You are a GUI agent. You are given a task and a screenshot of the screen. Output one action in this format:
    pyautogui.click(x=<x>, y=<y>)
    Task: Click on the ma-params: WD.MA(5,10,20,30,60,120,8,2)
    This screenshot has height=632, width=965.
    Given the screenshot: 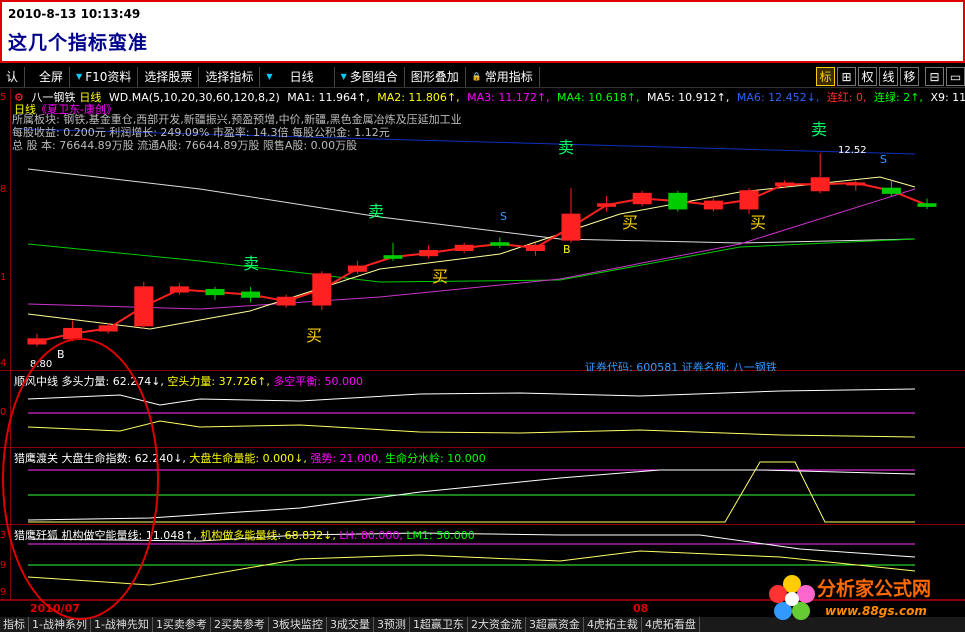 What is the action you would take?
    pyautogui.click(x=194, y=97)
    